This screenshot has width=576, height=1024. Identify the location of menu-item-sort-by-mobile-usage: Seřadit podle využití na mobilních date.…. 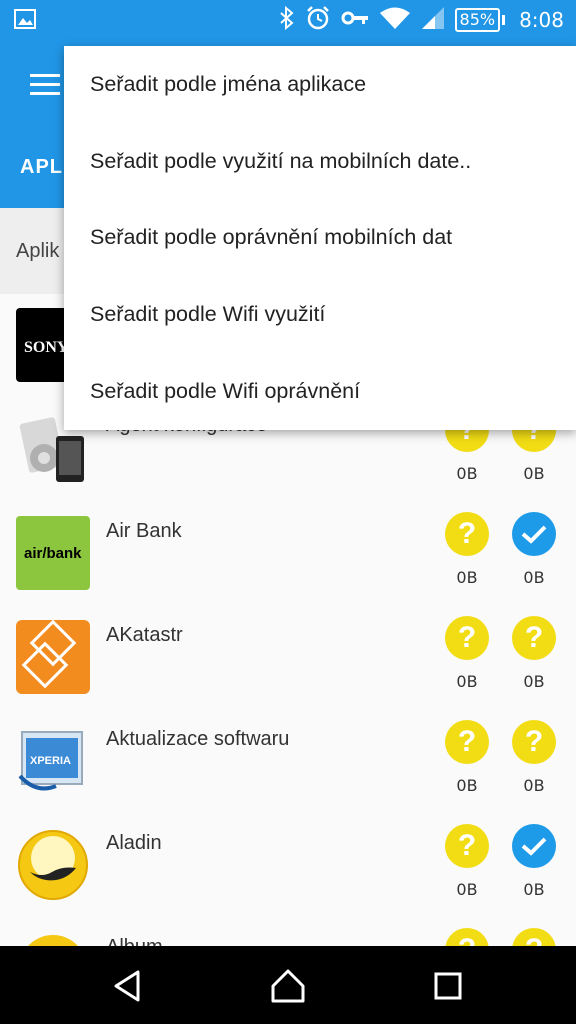
(320, 161).